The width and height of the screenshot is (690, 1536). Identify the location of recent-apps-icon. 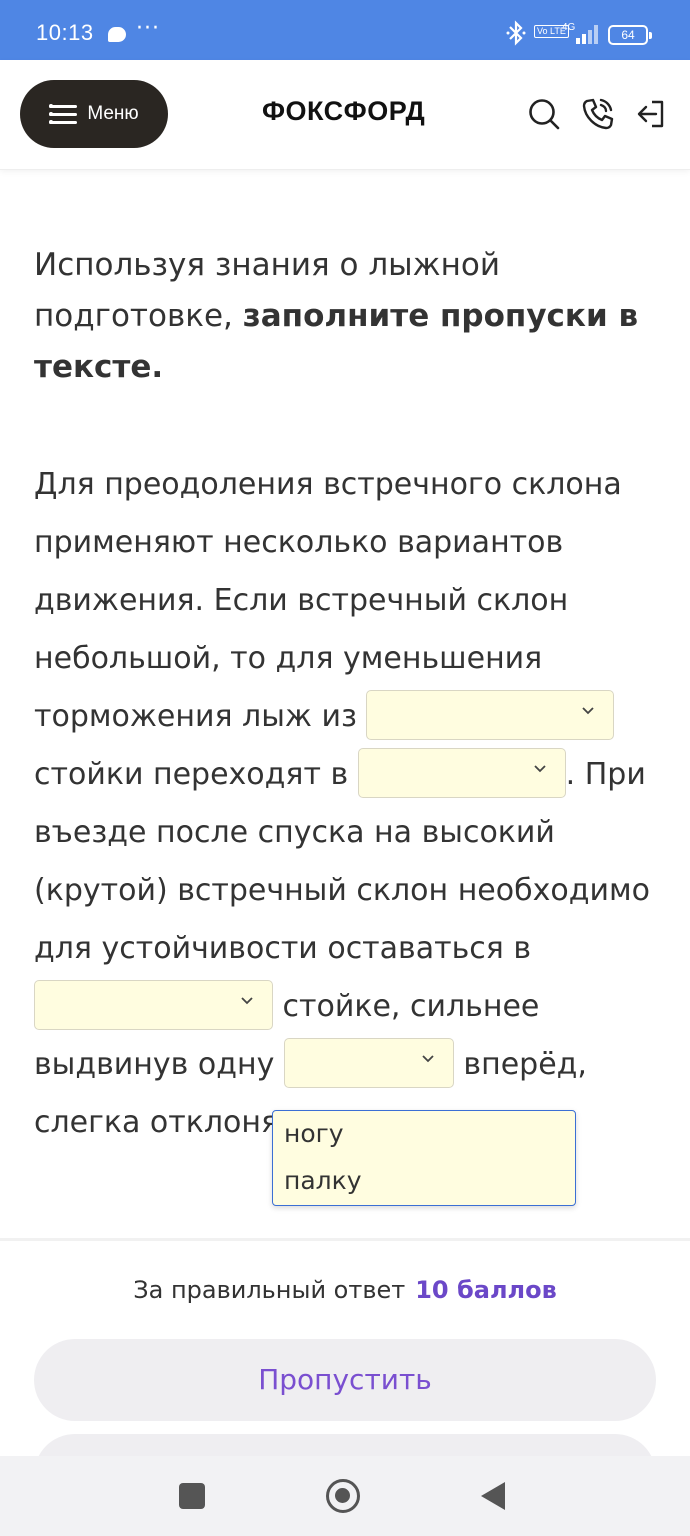
(192, 1496).